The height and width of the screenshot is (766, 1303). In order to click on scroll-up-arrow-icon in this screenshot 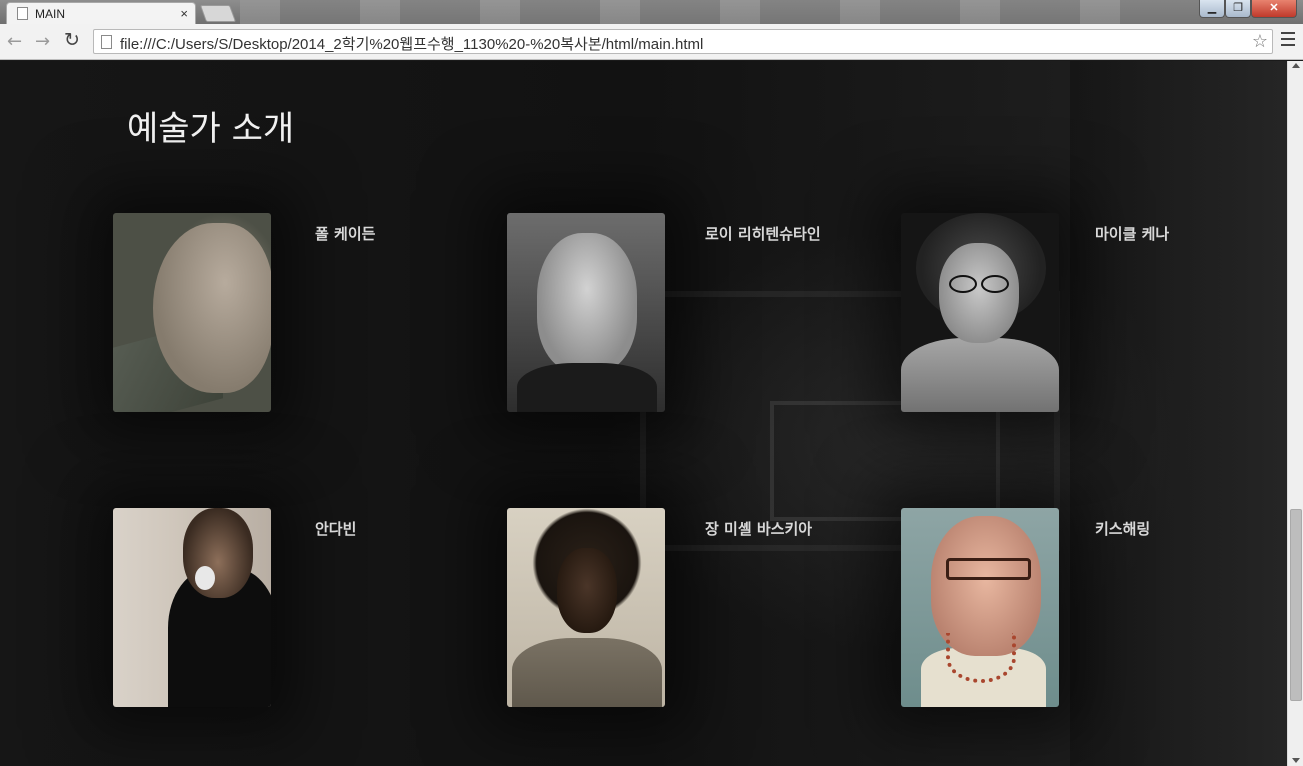, I will do `click(1296, 65)`.